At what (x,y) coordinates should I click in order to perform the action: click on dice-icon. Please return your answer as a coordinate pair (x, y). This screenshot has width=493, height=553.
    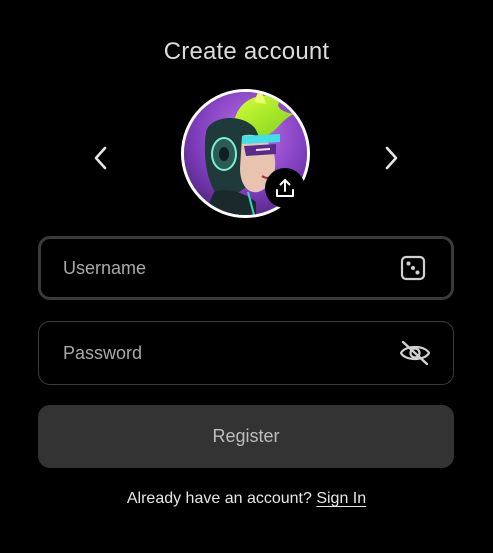
    Looking at the image, I should click on (413, 268).